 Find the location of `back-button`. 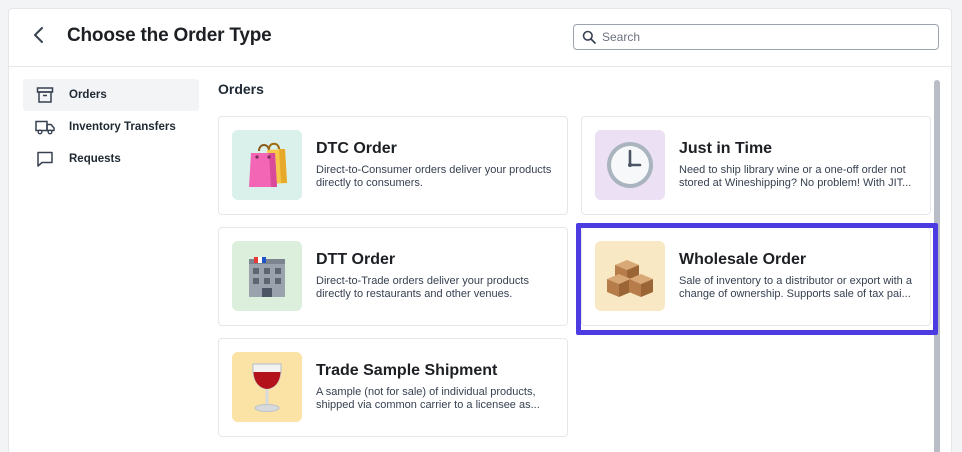

back-button is located at coordinates (39, 37).